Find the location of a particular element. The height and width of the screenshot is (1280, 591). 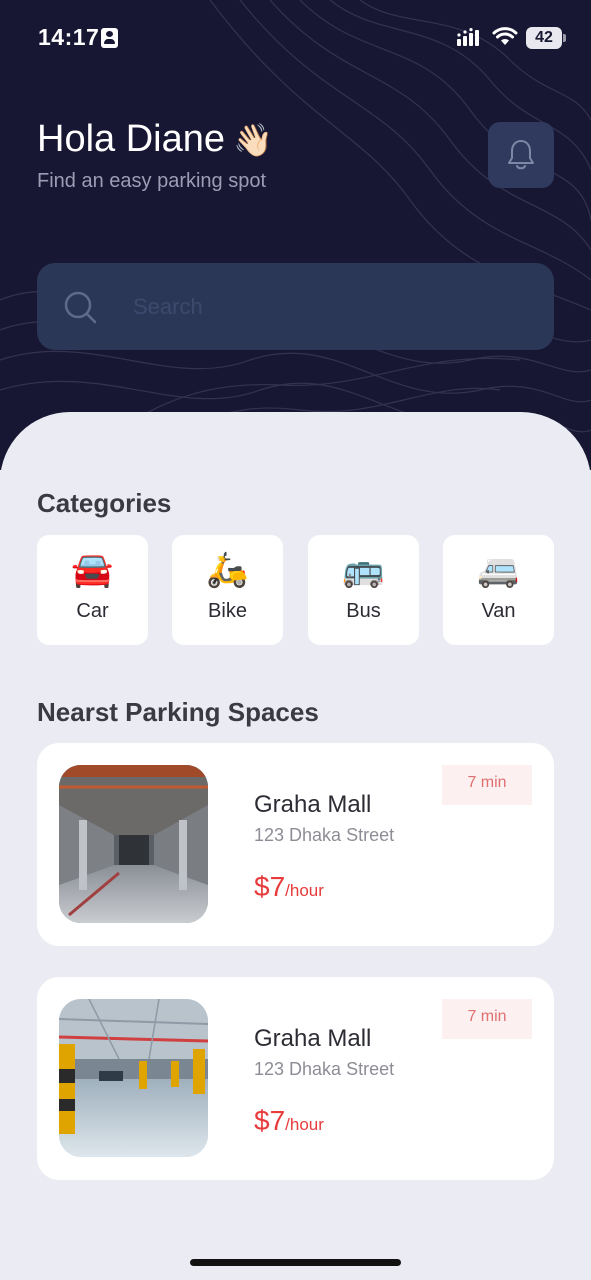

search-icon is located at coordinates (80, 307).